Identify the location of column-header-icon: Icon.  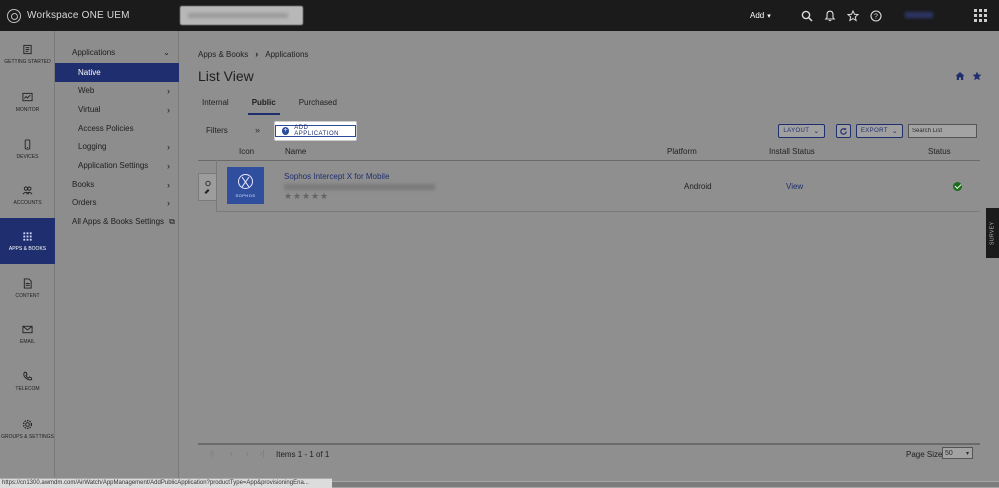
(246, 151).